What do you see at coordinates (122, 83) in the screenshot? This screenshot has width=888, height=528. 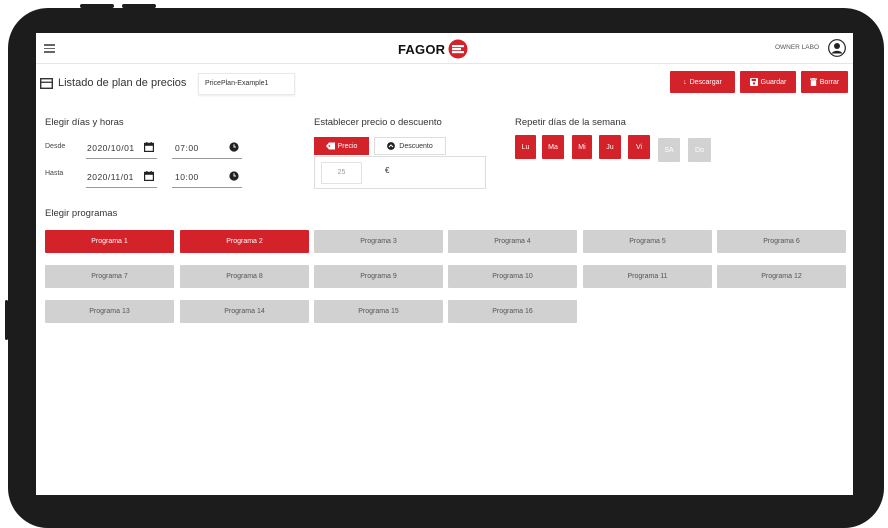 I see `page-title: Listado de plan de precios` at bounding box center [122, 83].